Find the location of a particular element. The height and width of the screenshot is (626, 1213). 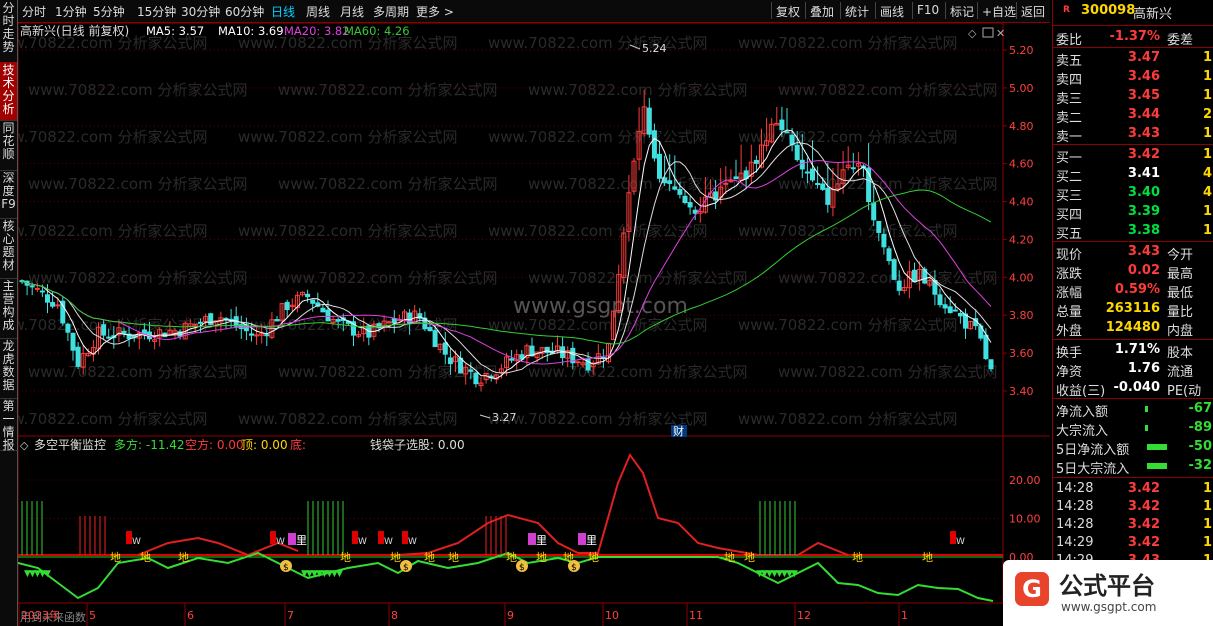

chart-title: 高新兴(日线 前复权) is located at coordinates (74, 30).